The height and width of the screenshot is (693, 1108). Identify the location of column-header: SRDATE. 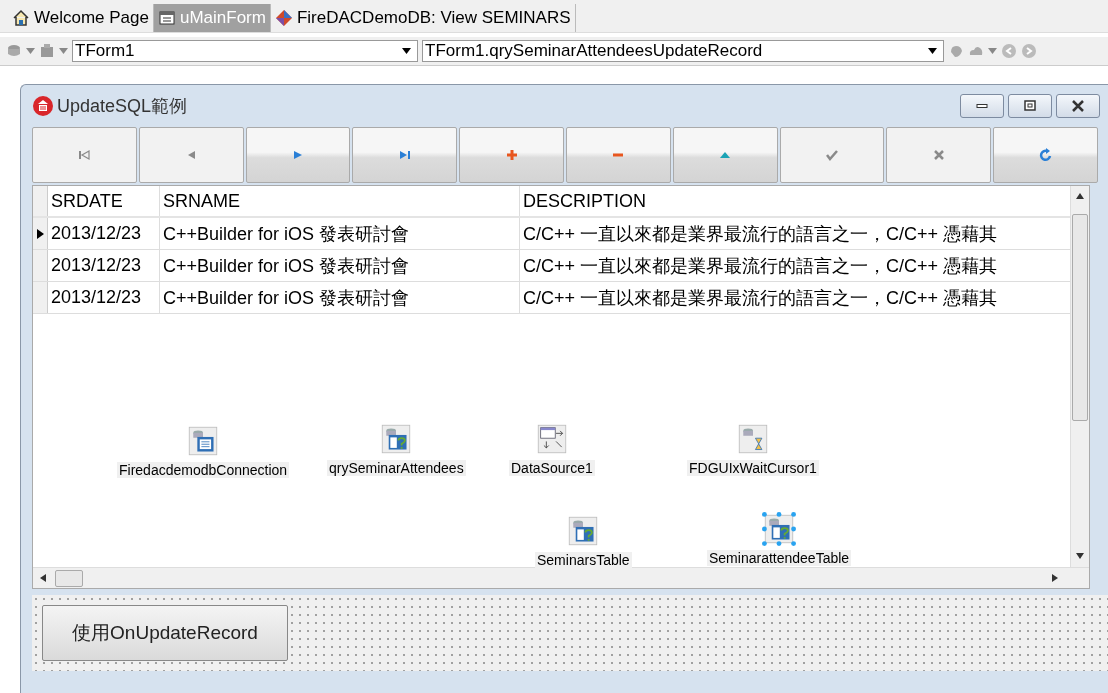
(104, 201).